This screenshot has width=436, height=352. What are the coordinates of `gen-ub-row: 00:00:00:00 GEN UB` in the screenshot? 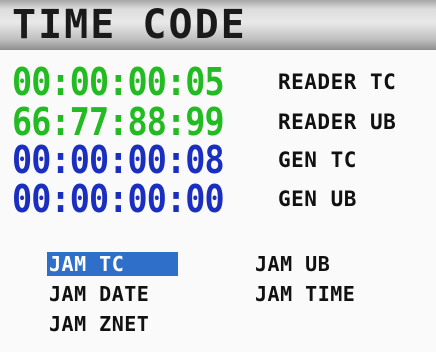 It's located at (184, 199).